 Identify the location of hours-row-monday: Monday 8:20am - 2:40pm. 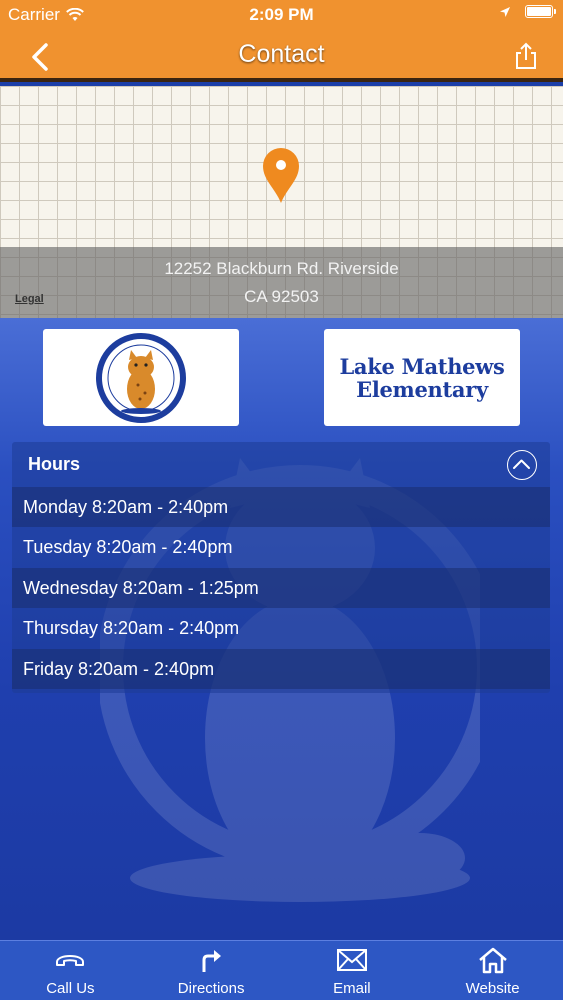
(281, 507).